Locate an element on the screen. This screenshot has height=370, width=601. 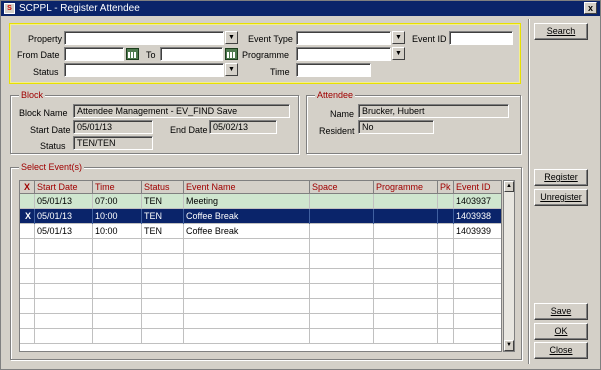
row-event-id: 1403939 is located at coordinates (477, 231).